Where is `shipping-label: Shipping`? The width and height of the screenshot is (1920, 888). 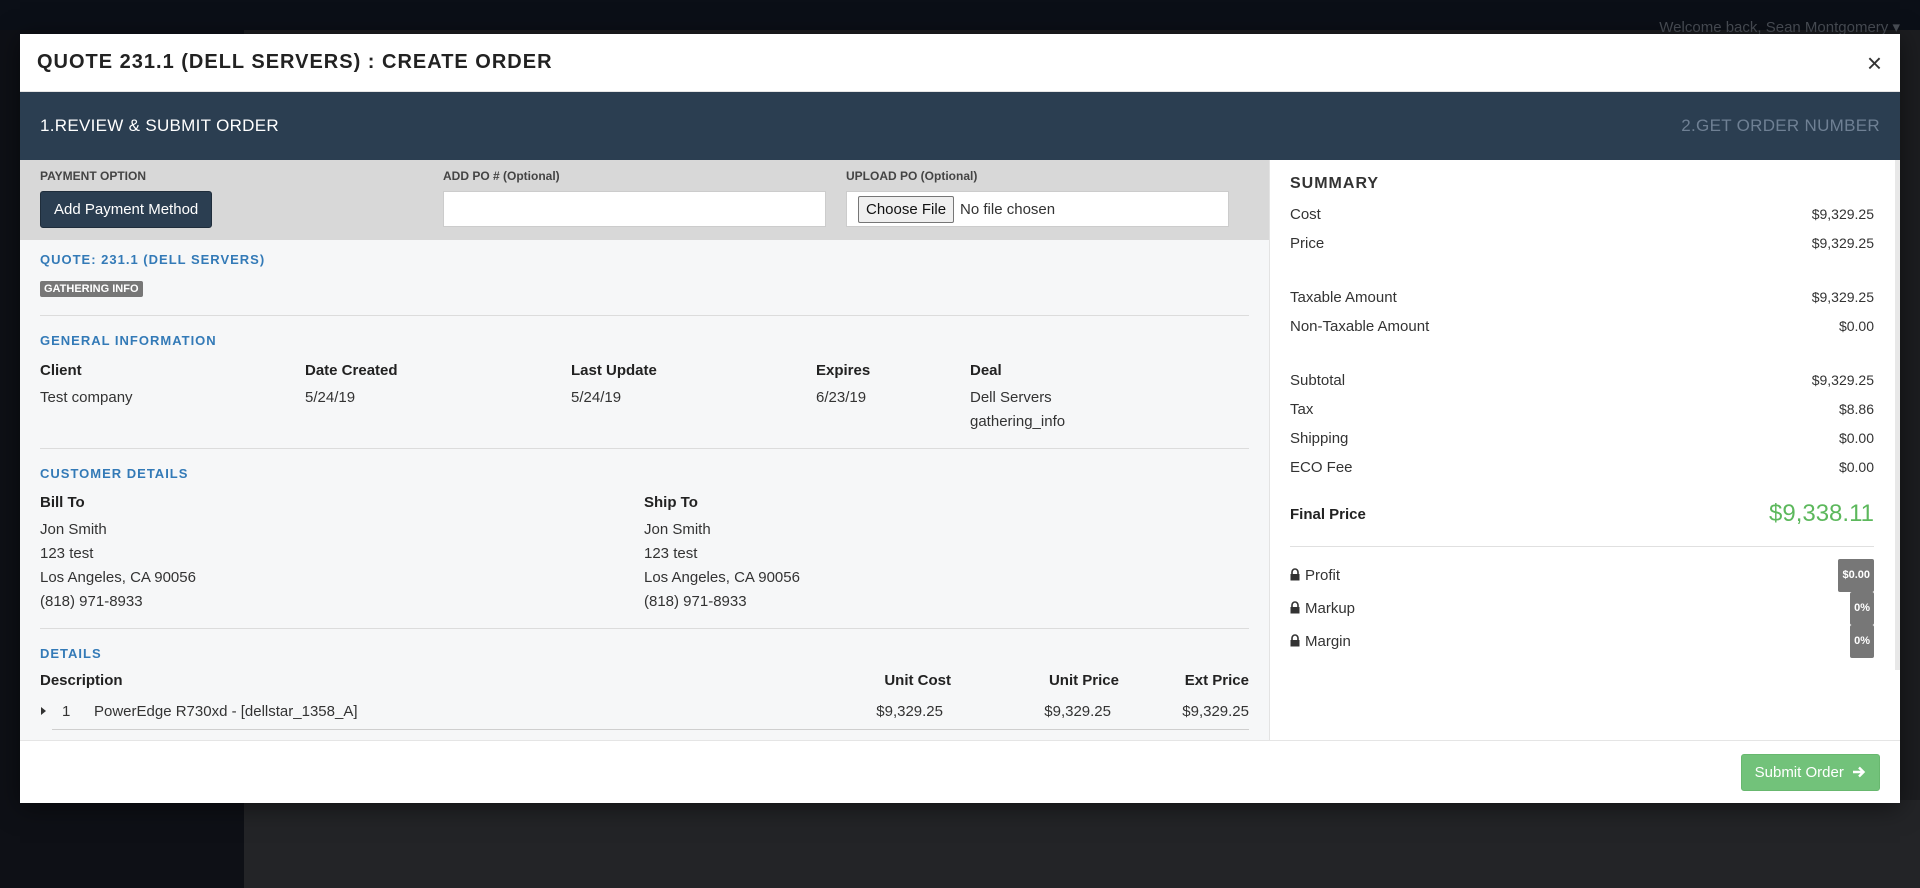
shipping-label: Shipping is located at coordinates (1319, 438).